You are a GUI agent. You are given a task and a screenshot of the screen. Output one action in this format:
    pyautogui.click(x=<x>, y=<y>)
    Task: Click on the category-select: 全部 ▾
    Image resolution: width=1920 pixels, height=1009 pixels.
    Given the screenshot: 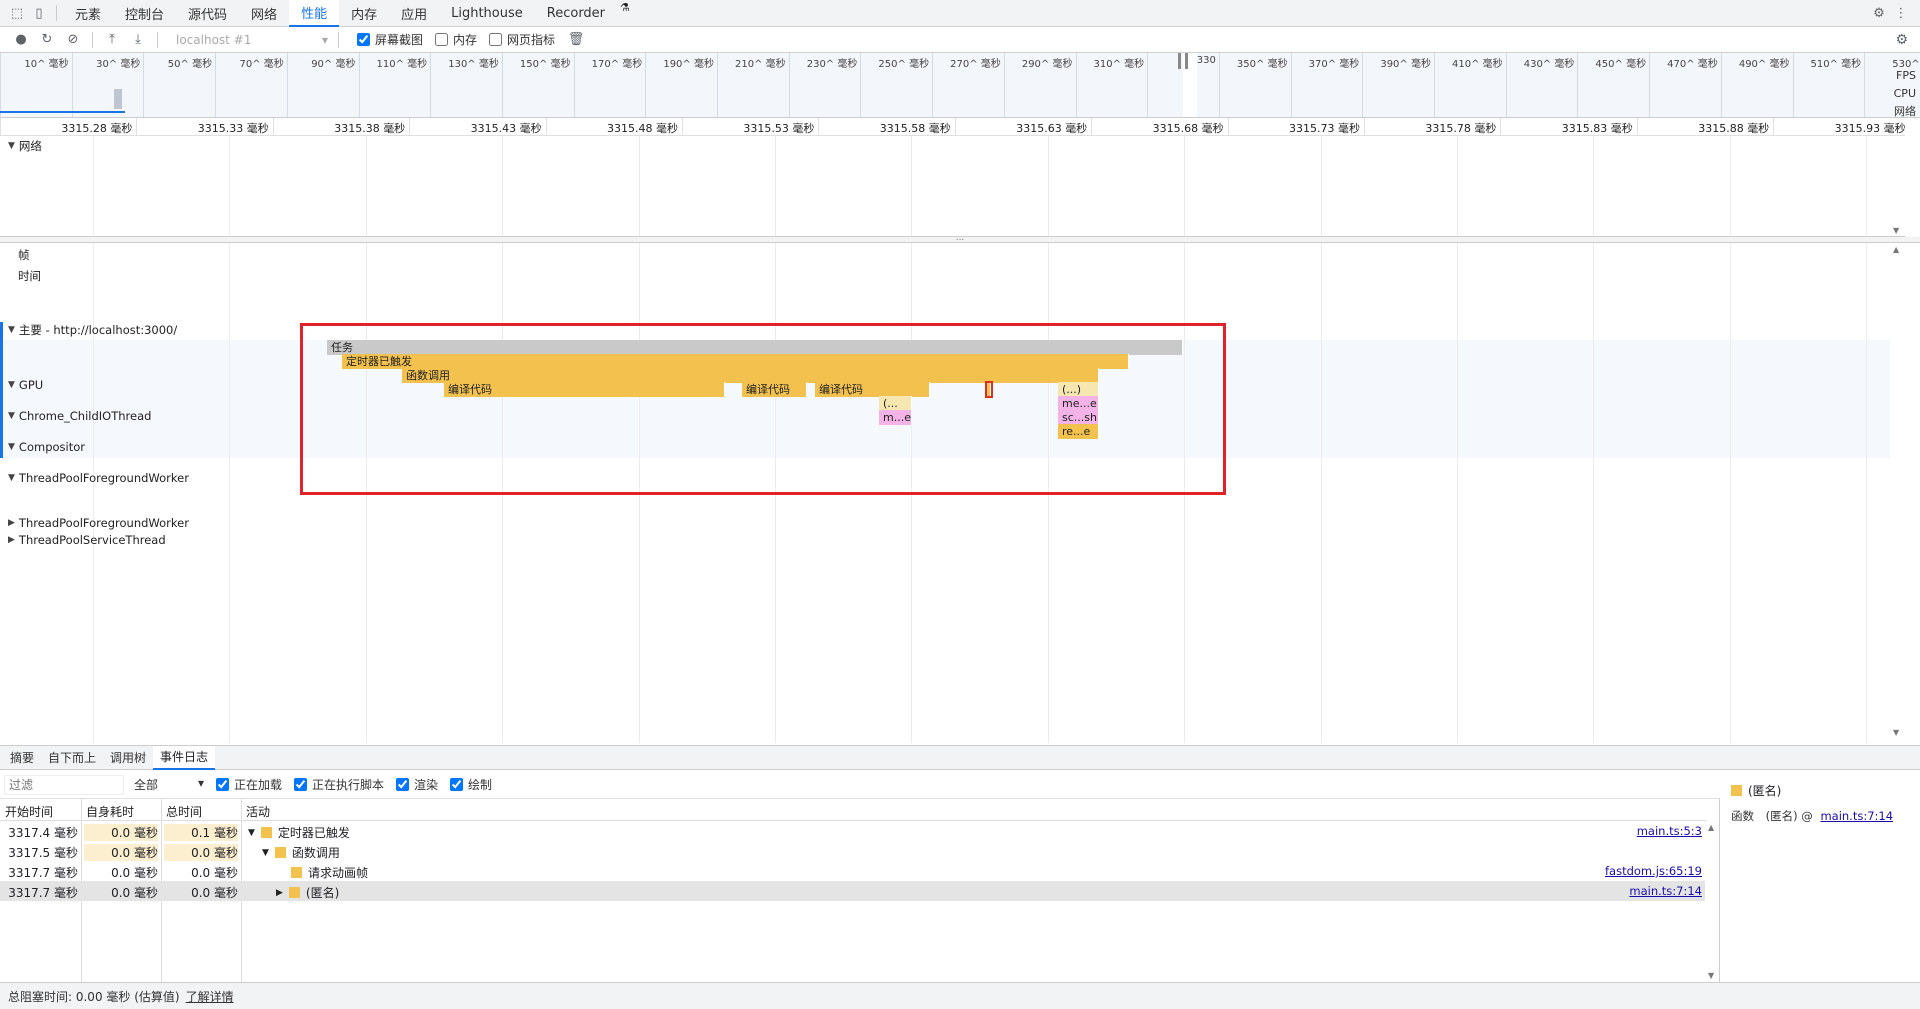 What is the action you would take?
    pyautogui.click(x=169, y=784)
    